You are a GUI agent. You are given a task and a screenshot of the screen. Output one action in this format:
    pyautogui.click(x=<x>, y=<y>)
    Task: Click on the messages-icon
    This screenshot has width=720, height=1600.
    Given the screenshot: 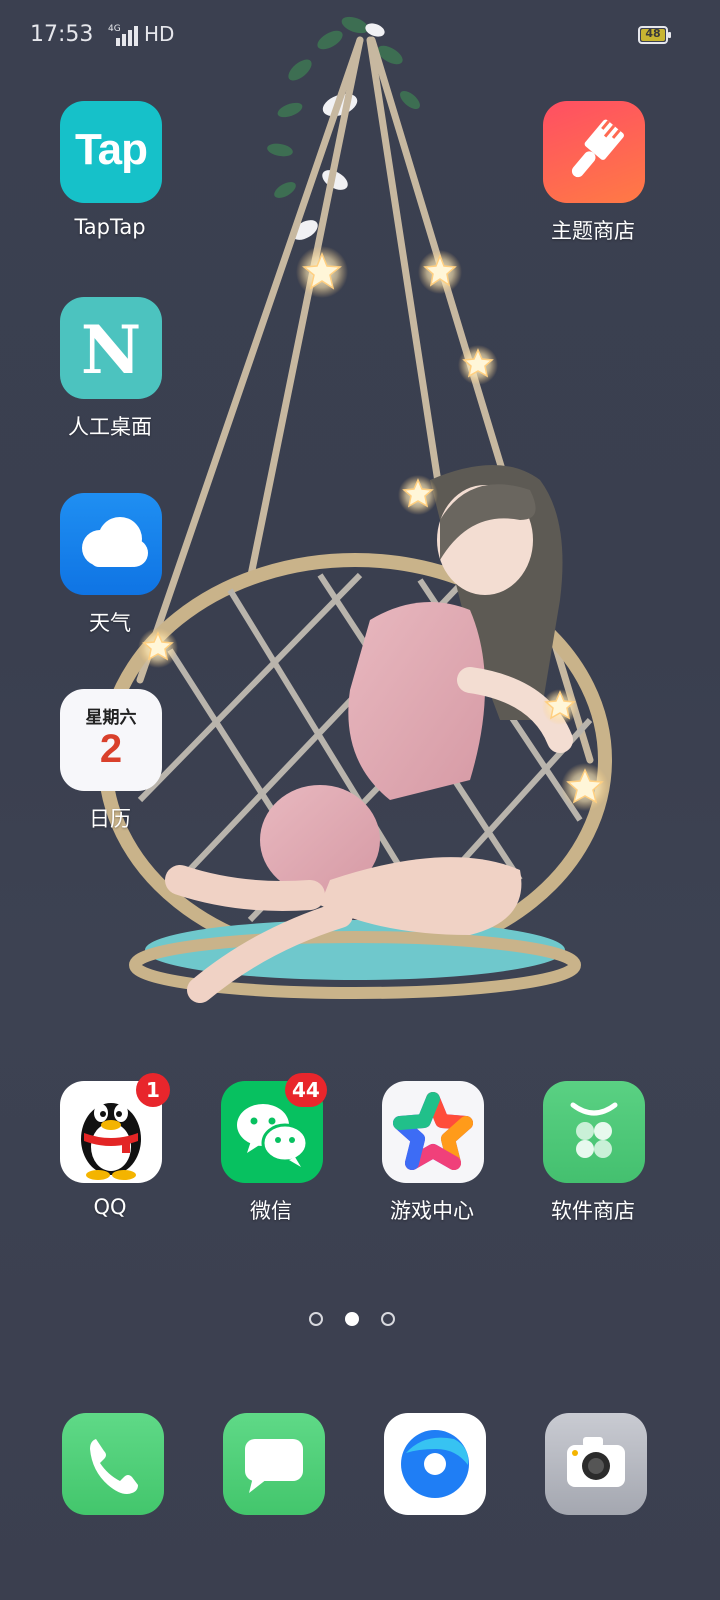 What is the action you would take?
    pyautogui.click(x=274, y=1464)
    